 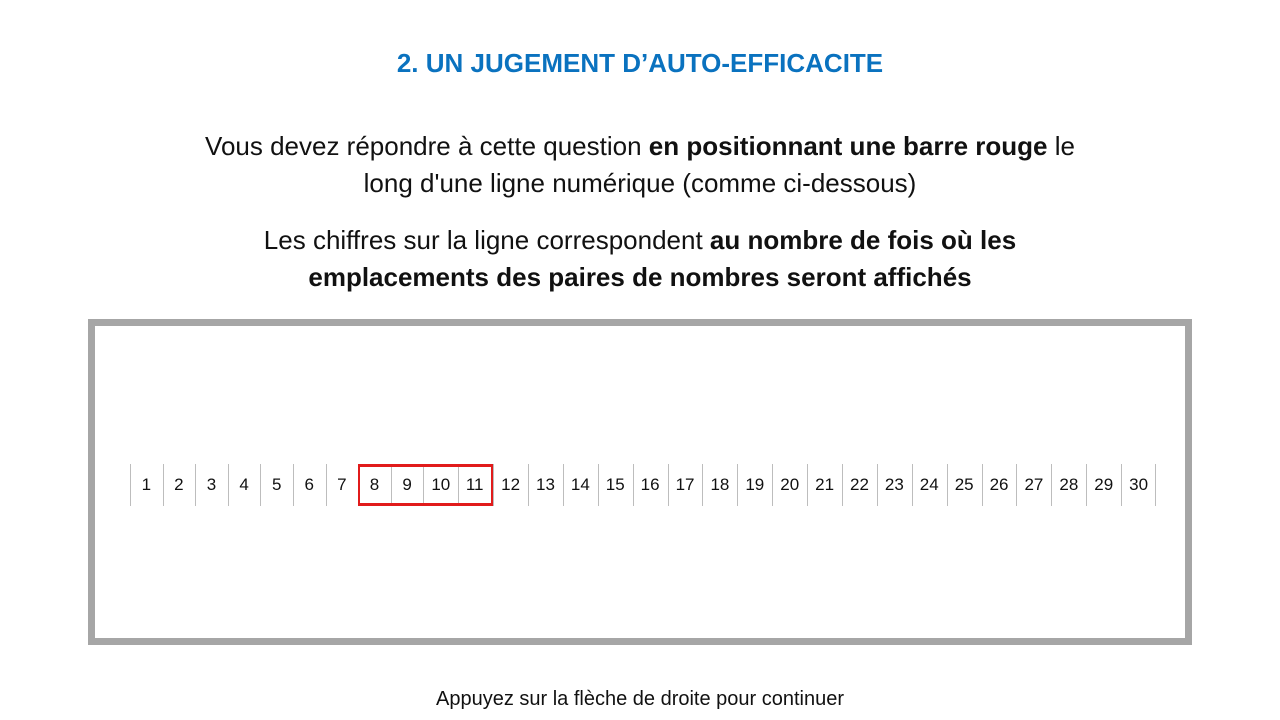 I want to click on scale-cell-15: 15, so click(x=615, y=485).